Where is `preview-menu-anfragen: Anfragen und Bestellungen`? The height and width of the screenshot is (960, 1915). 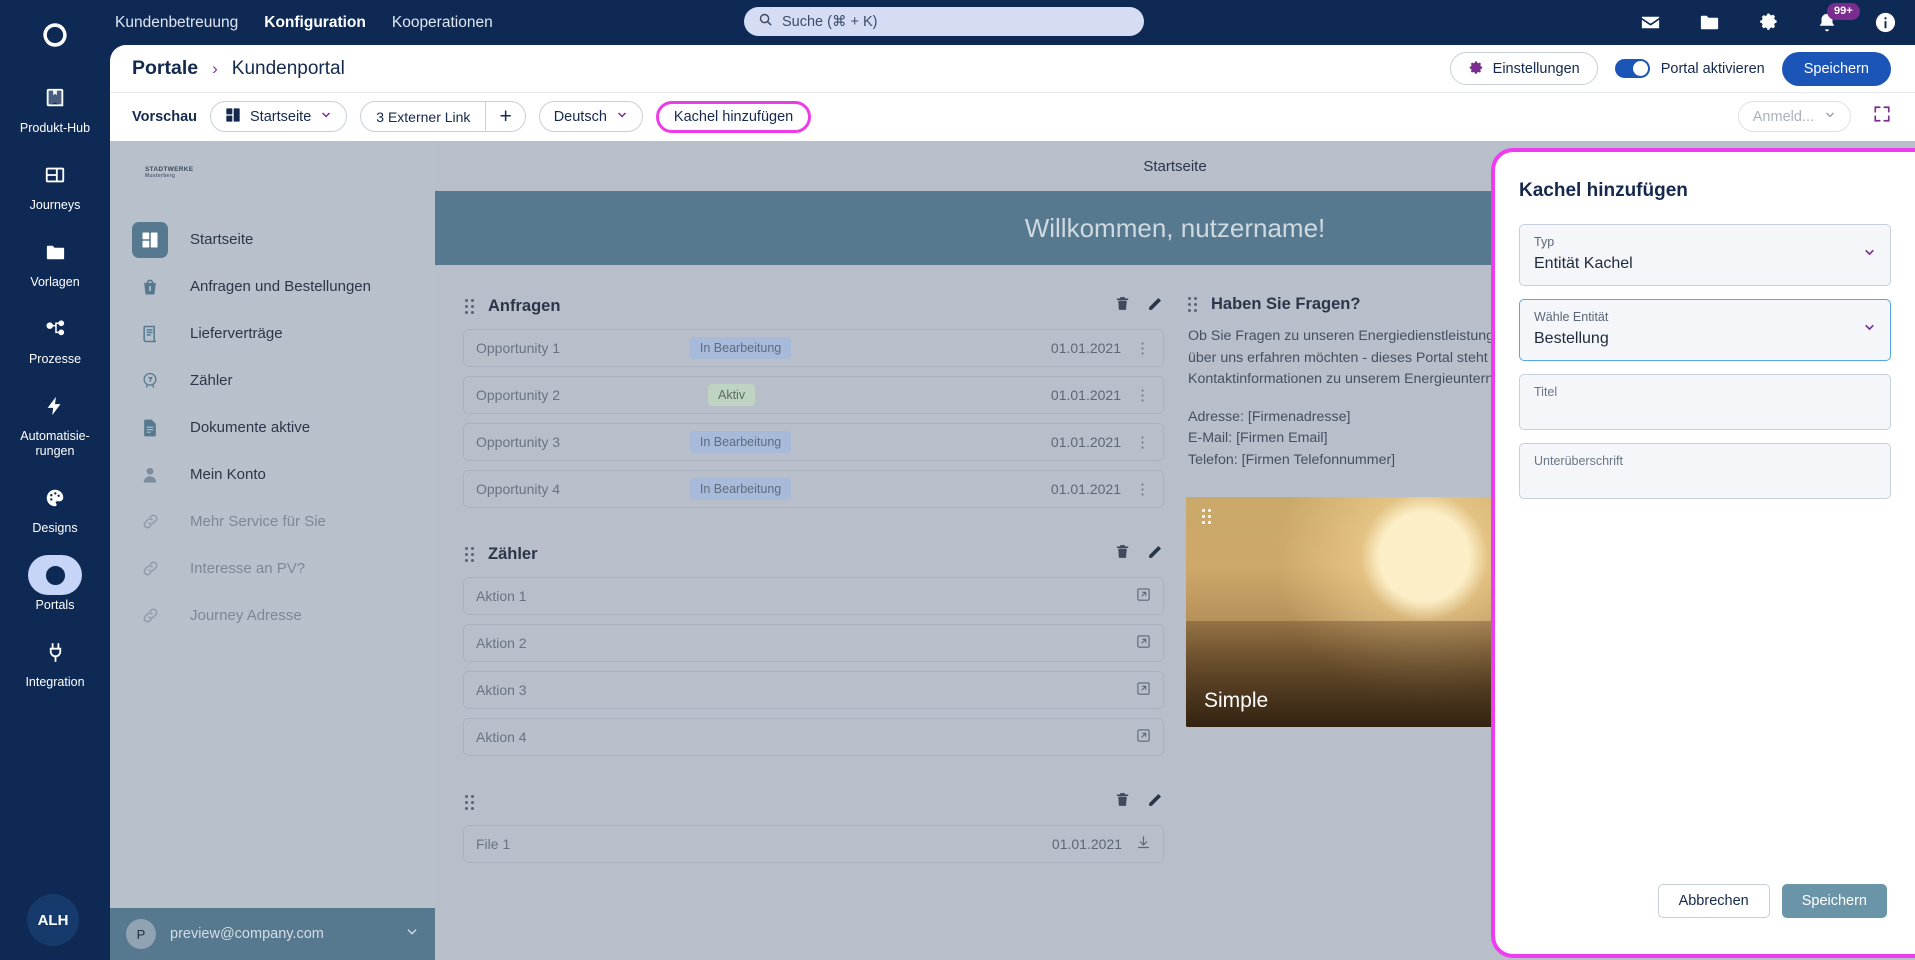 preview-menu-anfragen: Anfragen und Bestellungen is located at coordinates (272, 286).